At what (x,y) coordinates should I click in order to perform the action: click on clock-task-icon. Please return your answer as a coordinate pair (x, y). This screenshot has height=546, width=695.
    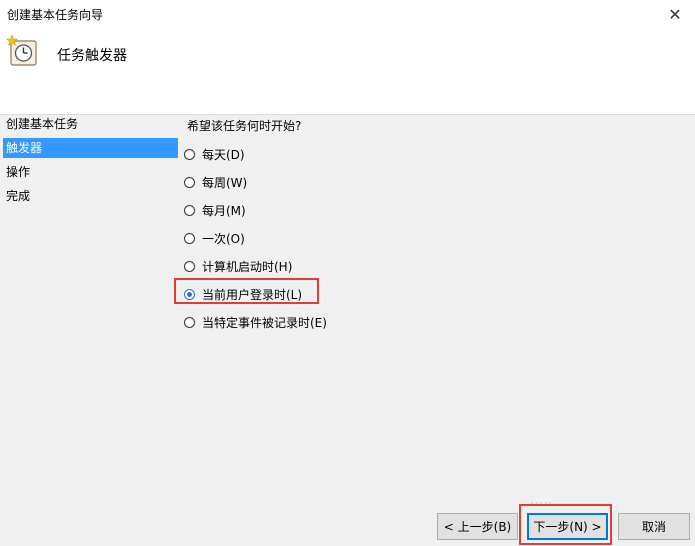
    Looking at the image, I should click on (21, 50).